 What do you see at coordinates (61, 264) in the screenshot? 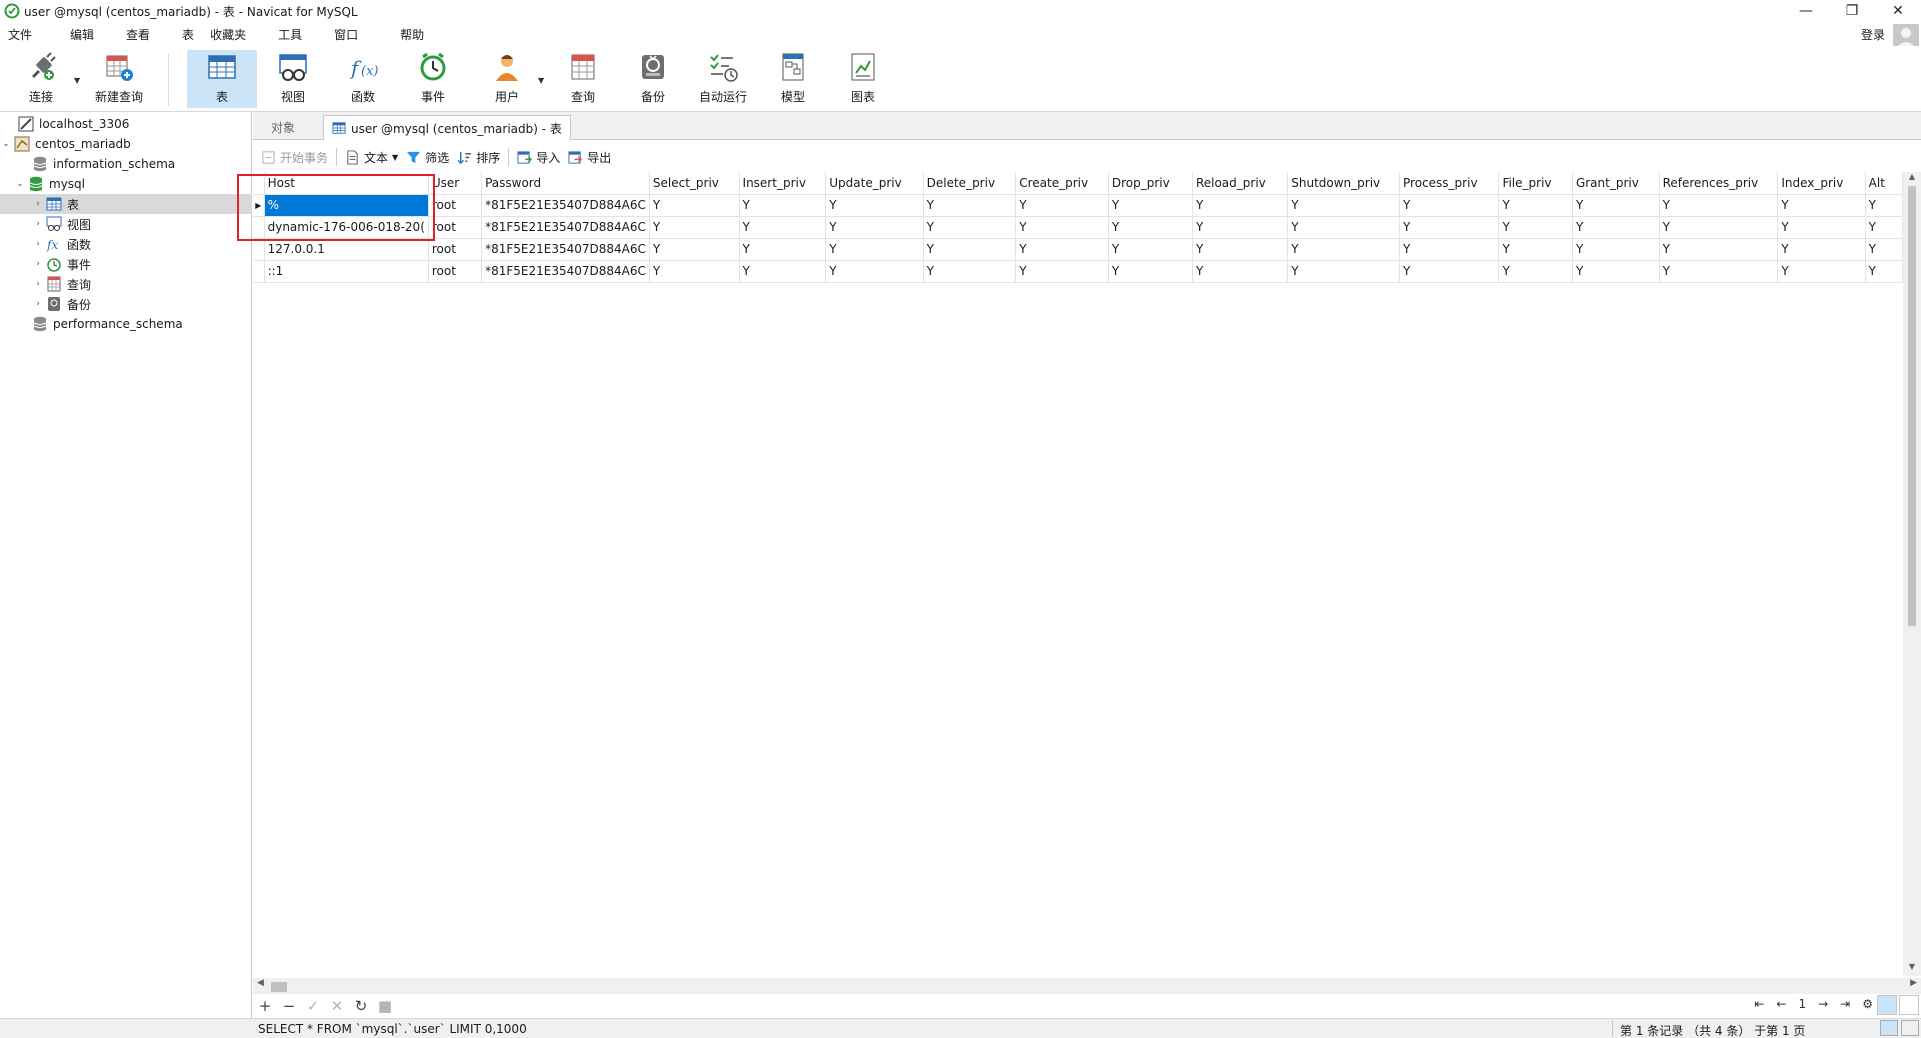
I see `tree-item-events: › 事件` at bounding box center [61, 264].